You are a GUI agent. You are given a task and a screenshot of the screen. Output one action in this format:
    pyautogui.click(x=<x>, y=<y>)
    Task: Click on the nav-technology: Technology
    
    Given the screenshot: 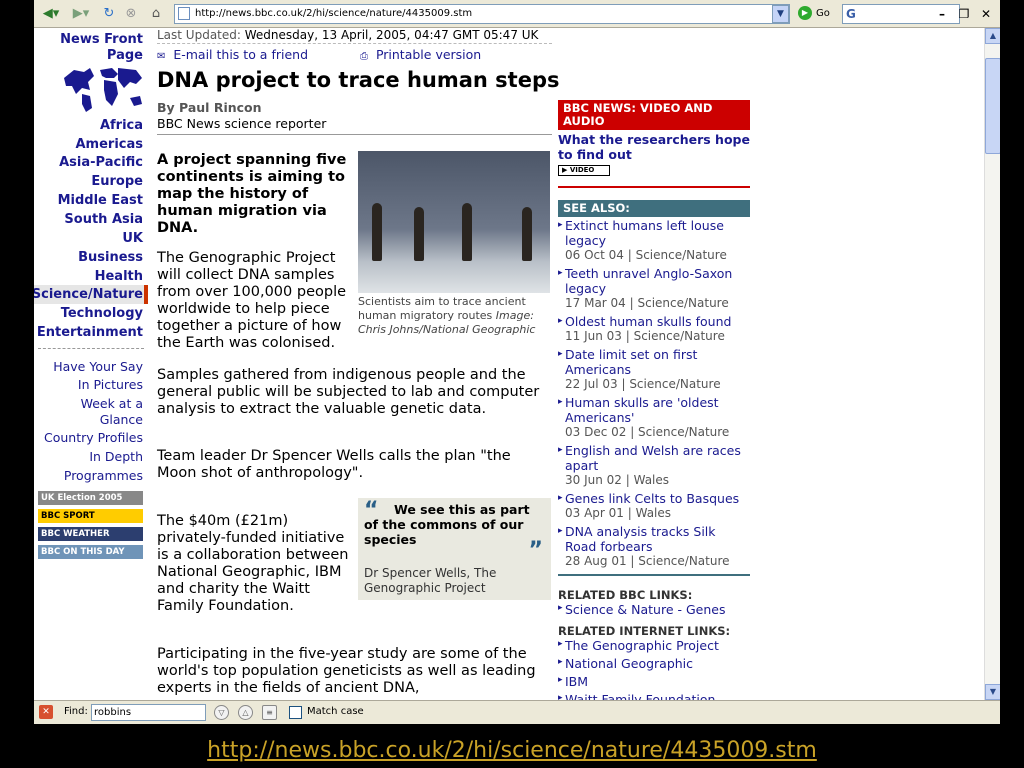 What is the action you would take?
    pyautogui.click(x=102, y=313)
    